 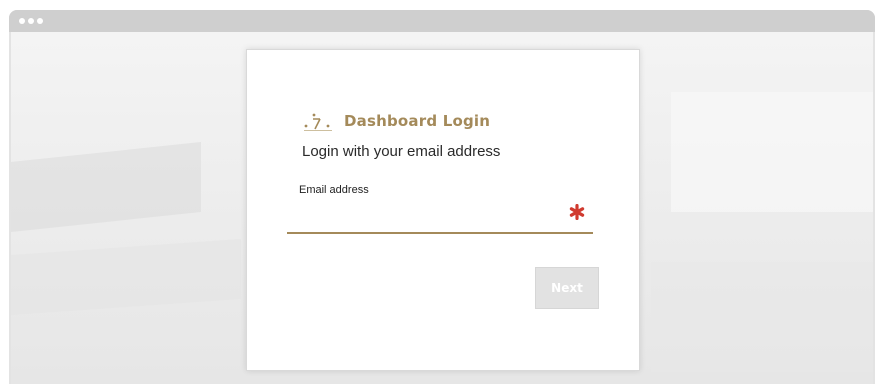 What do you see at coordinates (401, 151) in the screenshot?
I see `login-subtitle: Login with your email address` at bounding box center [401, 151].